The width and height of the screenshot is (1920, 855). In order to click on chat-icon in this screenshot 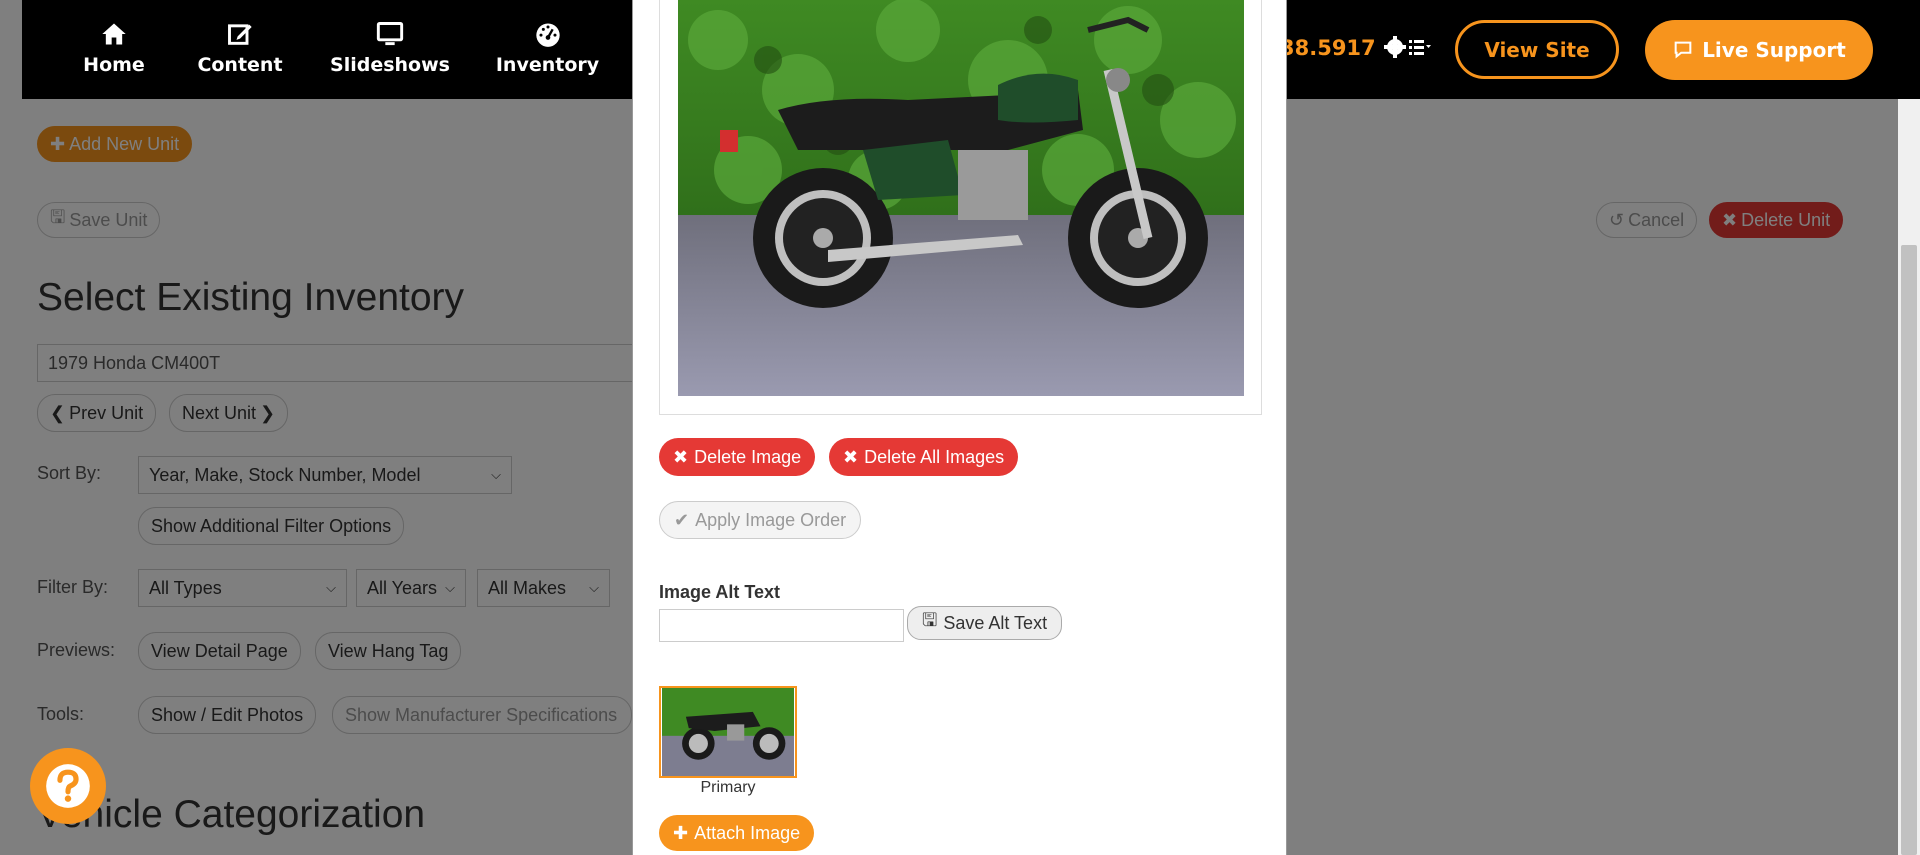, I will do `click(1683, 50)`.